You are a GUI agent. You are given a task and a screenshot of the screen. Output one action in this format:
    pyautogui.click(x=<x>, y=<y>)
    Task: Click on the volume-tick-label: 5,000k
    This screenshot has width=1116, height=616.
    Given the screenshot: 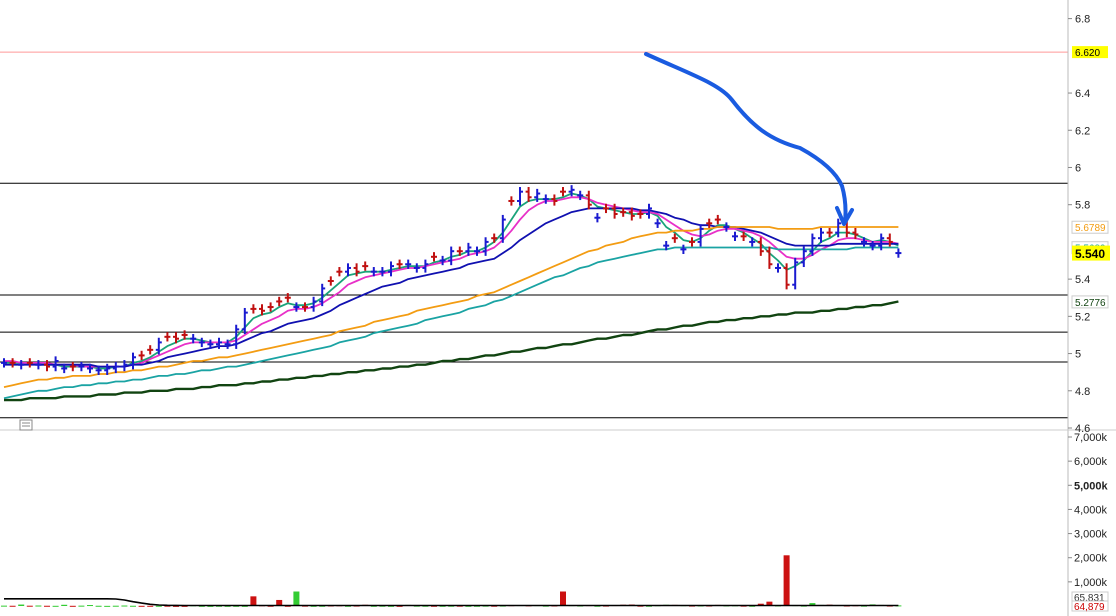 What is the action you would take?
    pyautogui.click(x=1091, y=486)
    